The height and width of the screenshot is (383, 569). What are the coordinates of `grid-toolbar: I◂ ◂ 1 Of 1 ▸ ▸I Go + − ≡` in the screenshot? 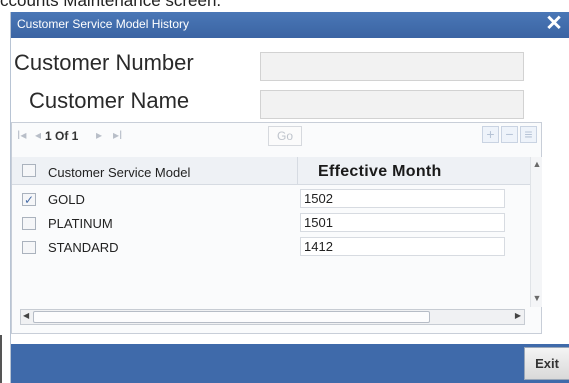 It's located at (277, 135).